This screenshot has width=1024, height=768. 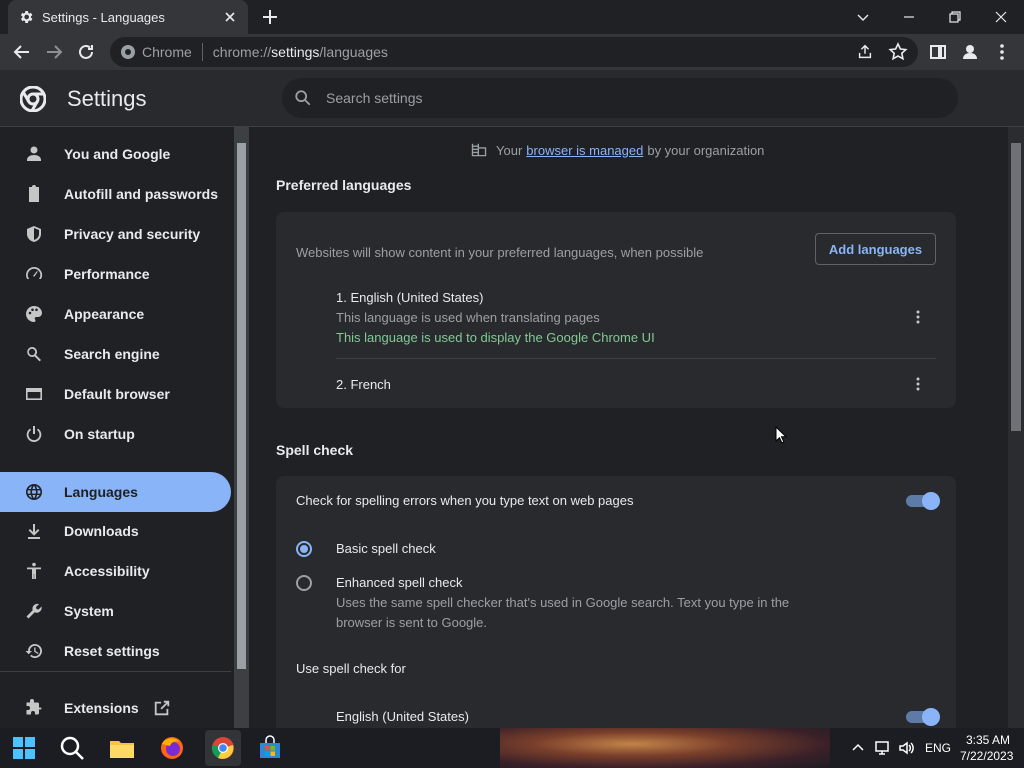 What do you see at coordinates (122, 748) in the screenshot?
I see `file-explorer-icon` at bounding box center [122, 748].